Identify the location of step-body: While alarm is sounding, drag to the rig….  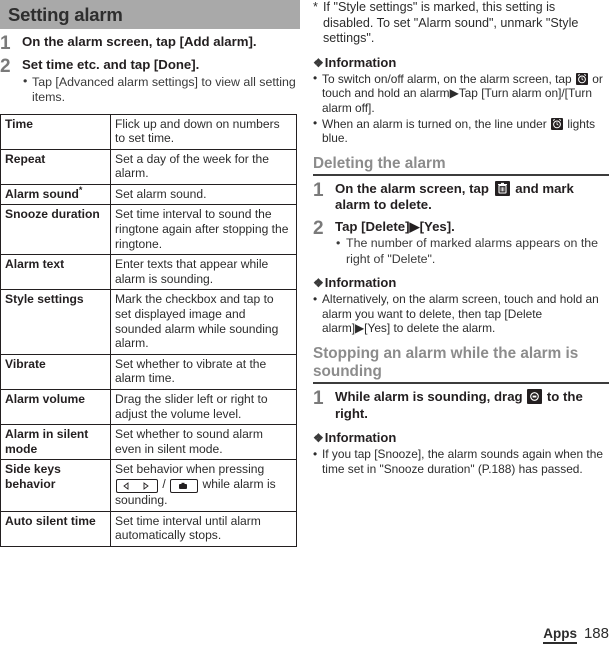
(472, 405).